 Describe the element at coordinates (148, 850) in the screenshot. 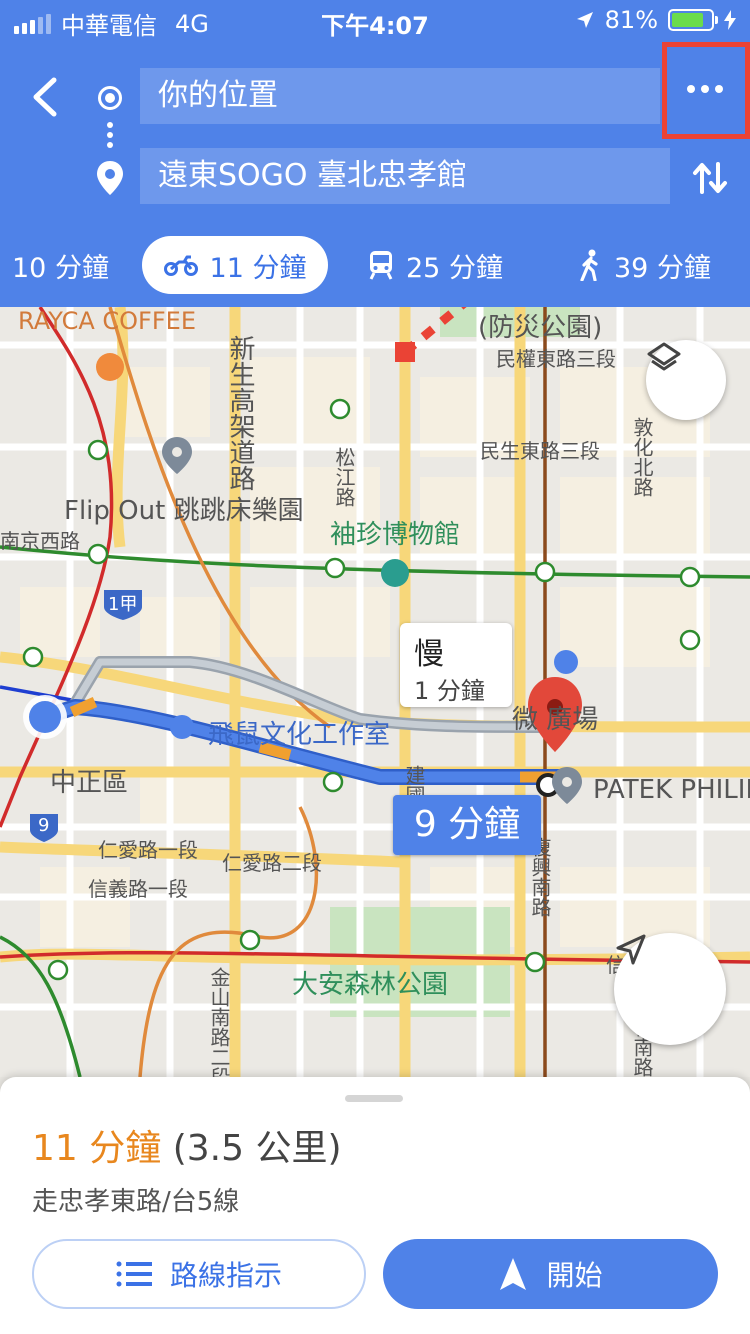

I see `map-label-renai1: 仁愛路一段` at that location.